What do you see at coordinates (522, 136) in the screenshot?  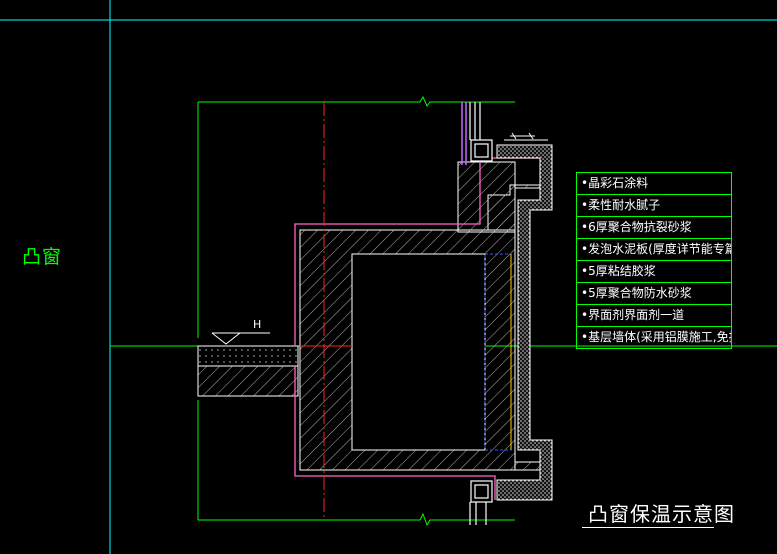 I see `dimension-mark` at bounding box center [522, 136].